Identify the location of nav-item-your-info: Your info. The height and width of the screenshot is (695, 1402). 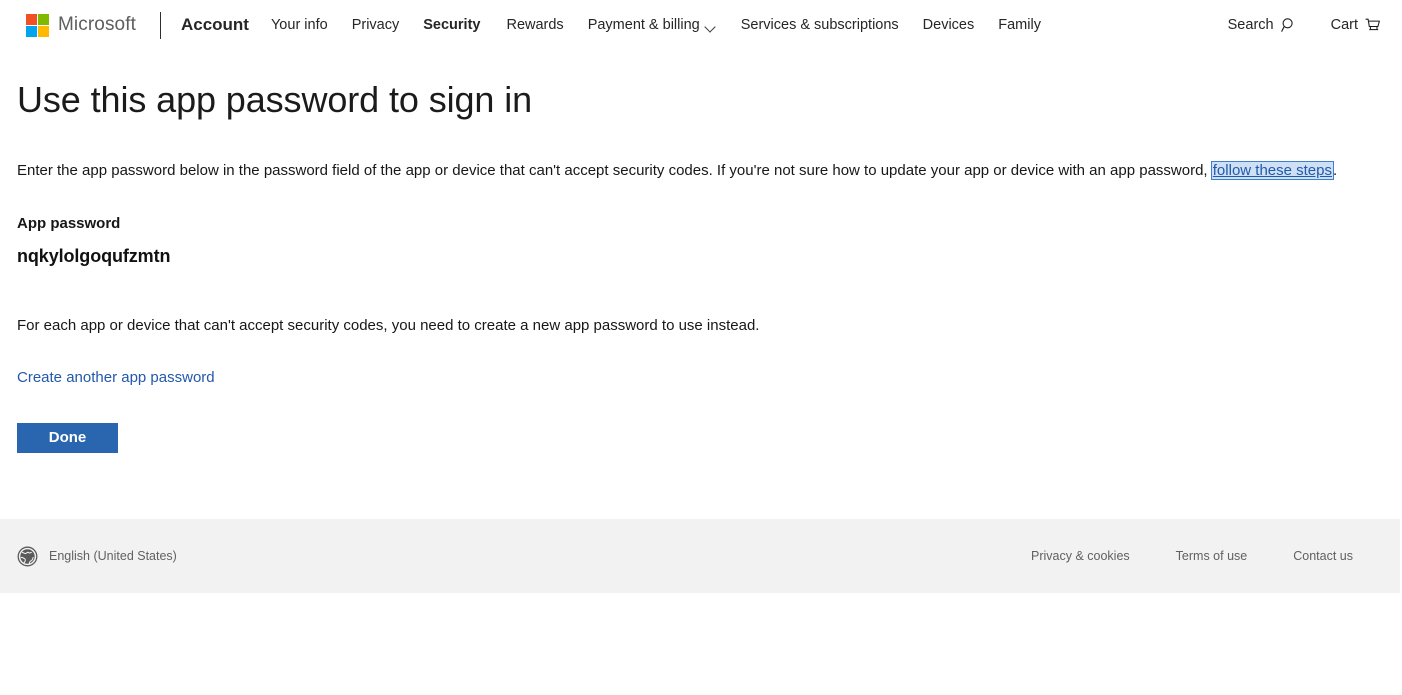
(299, 25).